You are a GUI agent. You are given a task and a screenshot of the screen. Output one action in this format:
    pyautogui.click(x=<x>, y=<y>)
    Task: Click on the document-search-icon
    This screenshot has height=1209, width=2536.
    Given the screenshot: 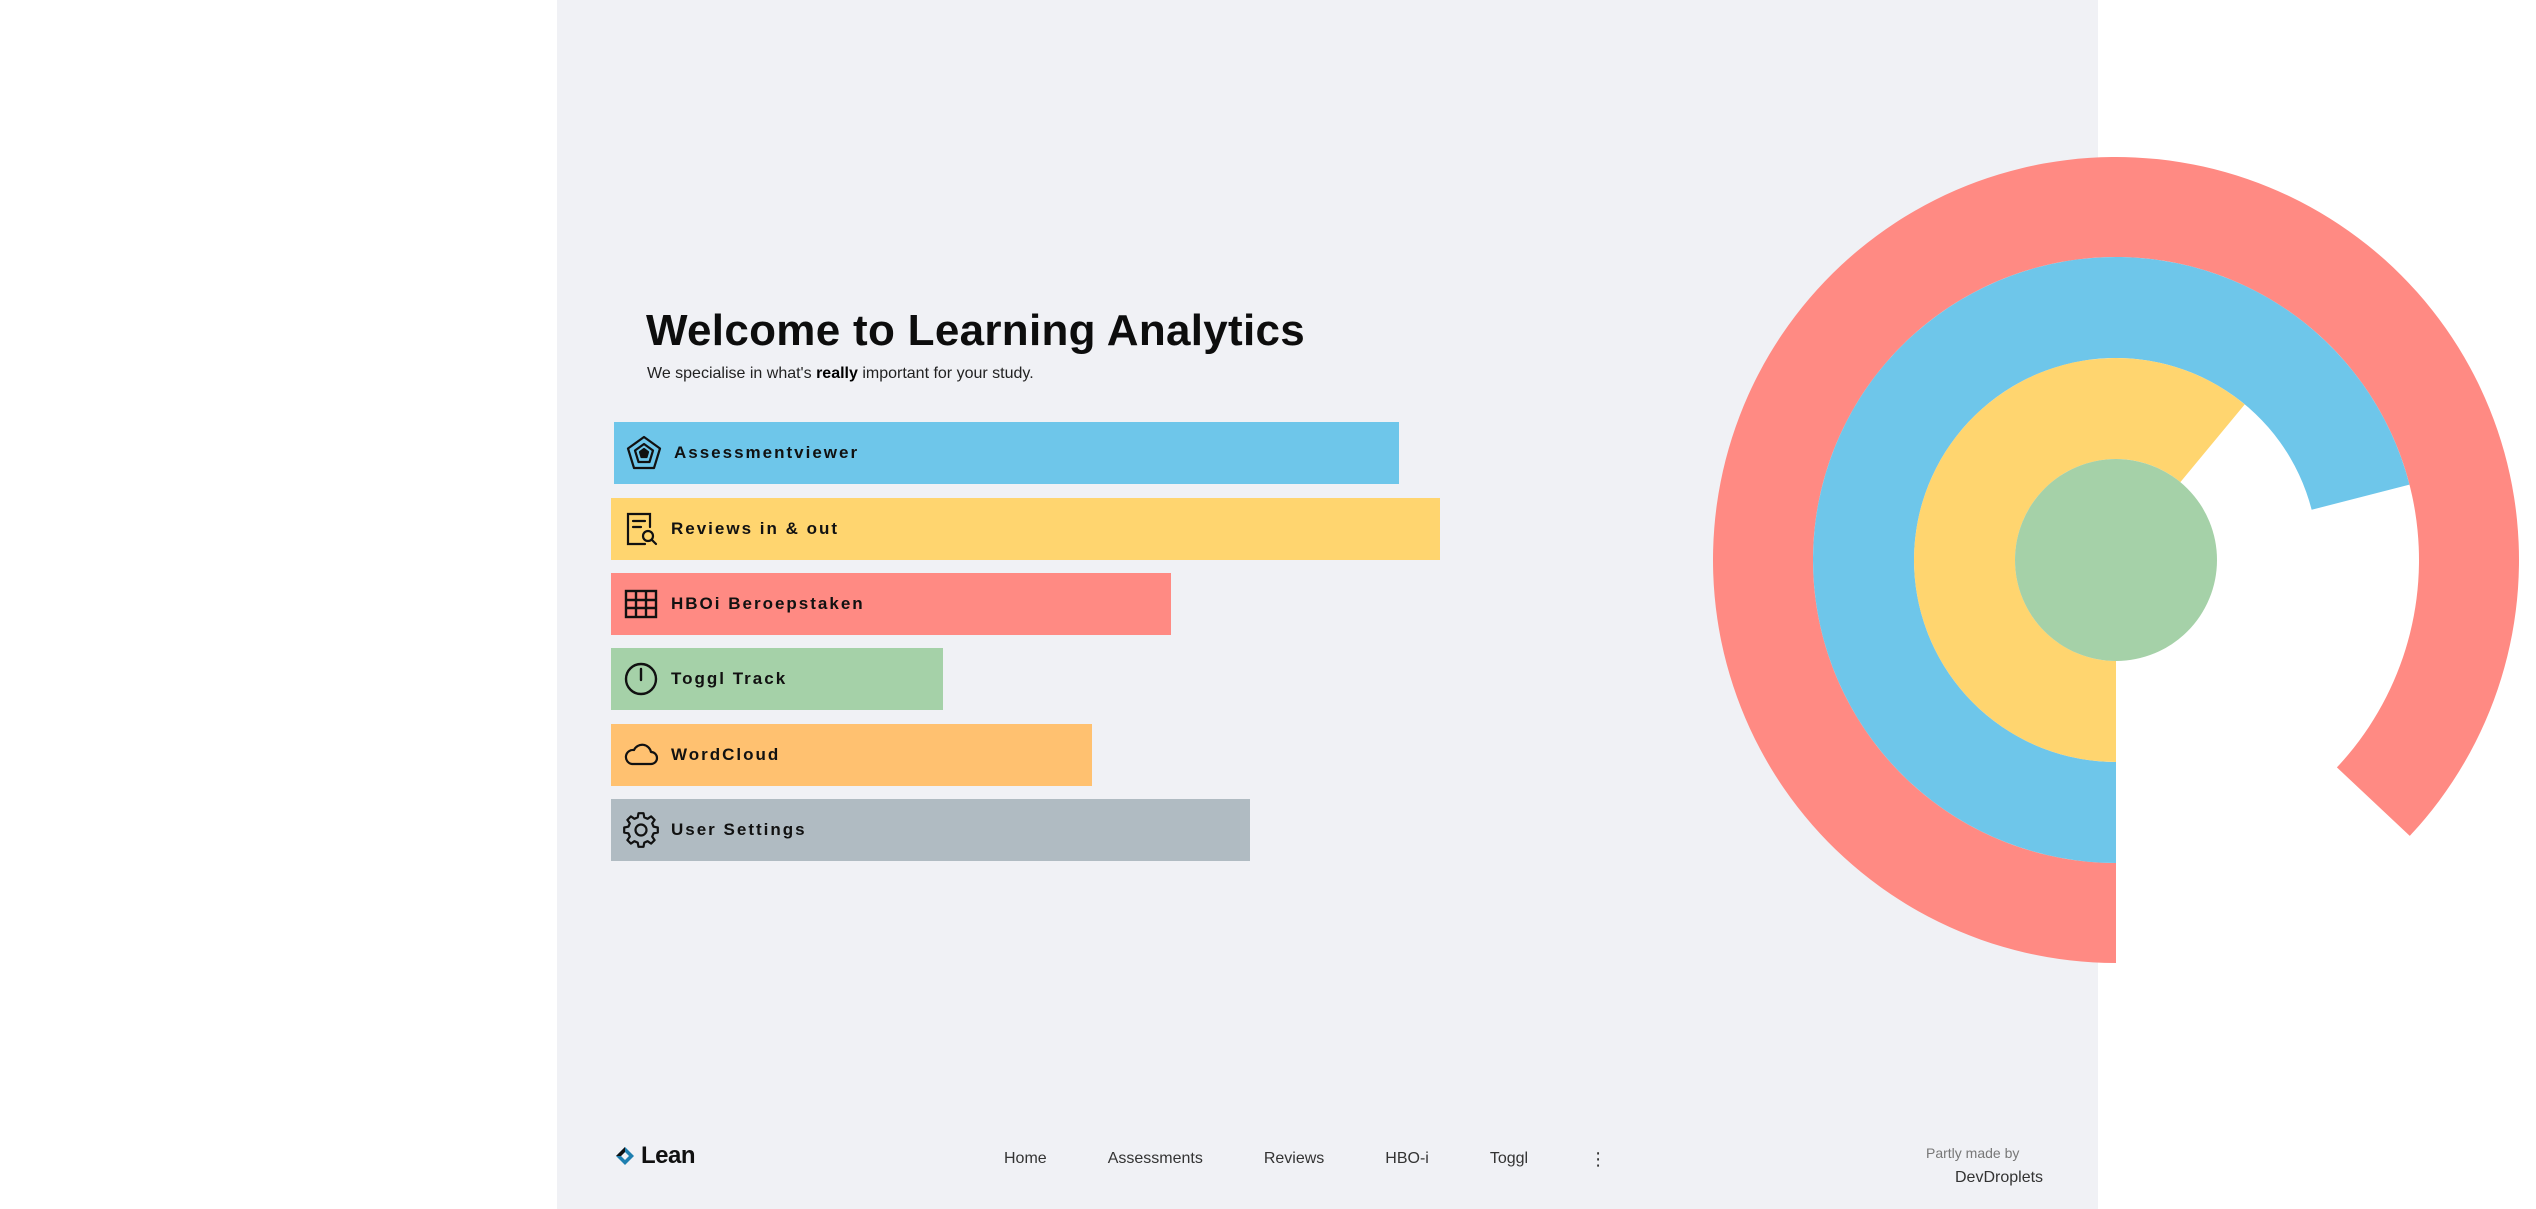 What is the action you would take?
    pyautogui.click(x=641, y=529)
    